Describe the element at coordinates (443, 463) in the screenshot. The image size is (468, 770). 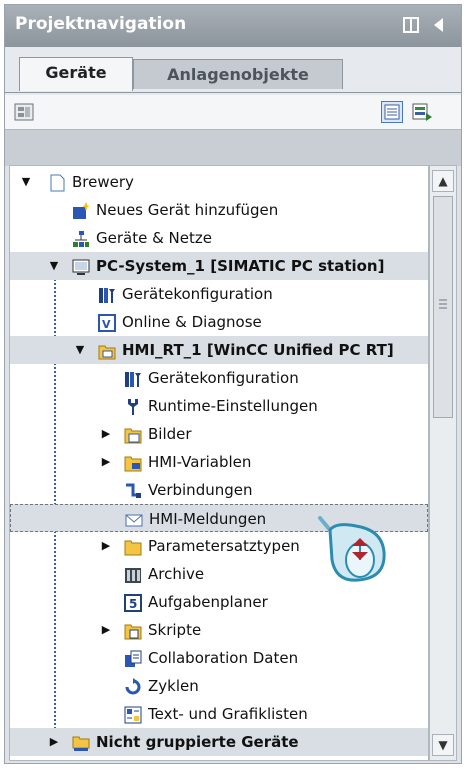
I see `tree-scrollbar: ▲ ▼` at that location.